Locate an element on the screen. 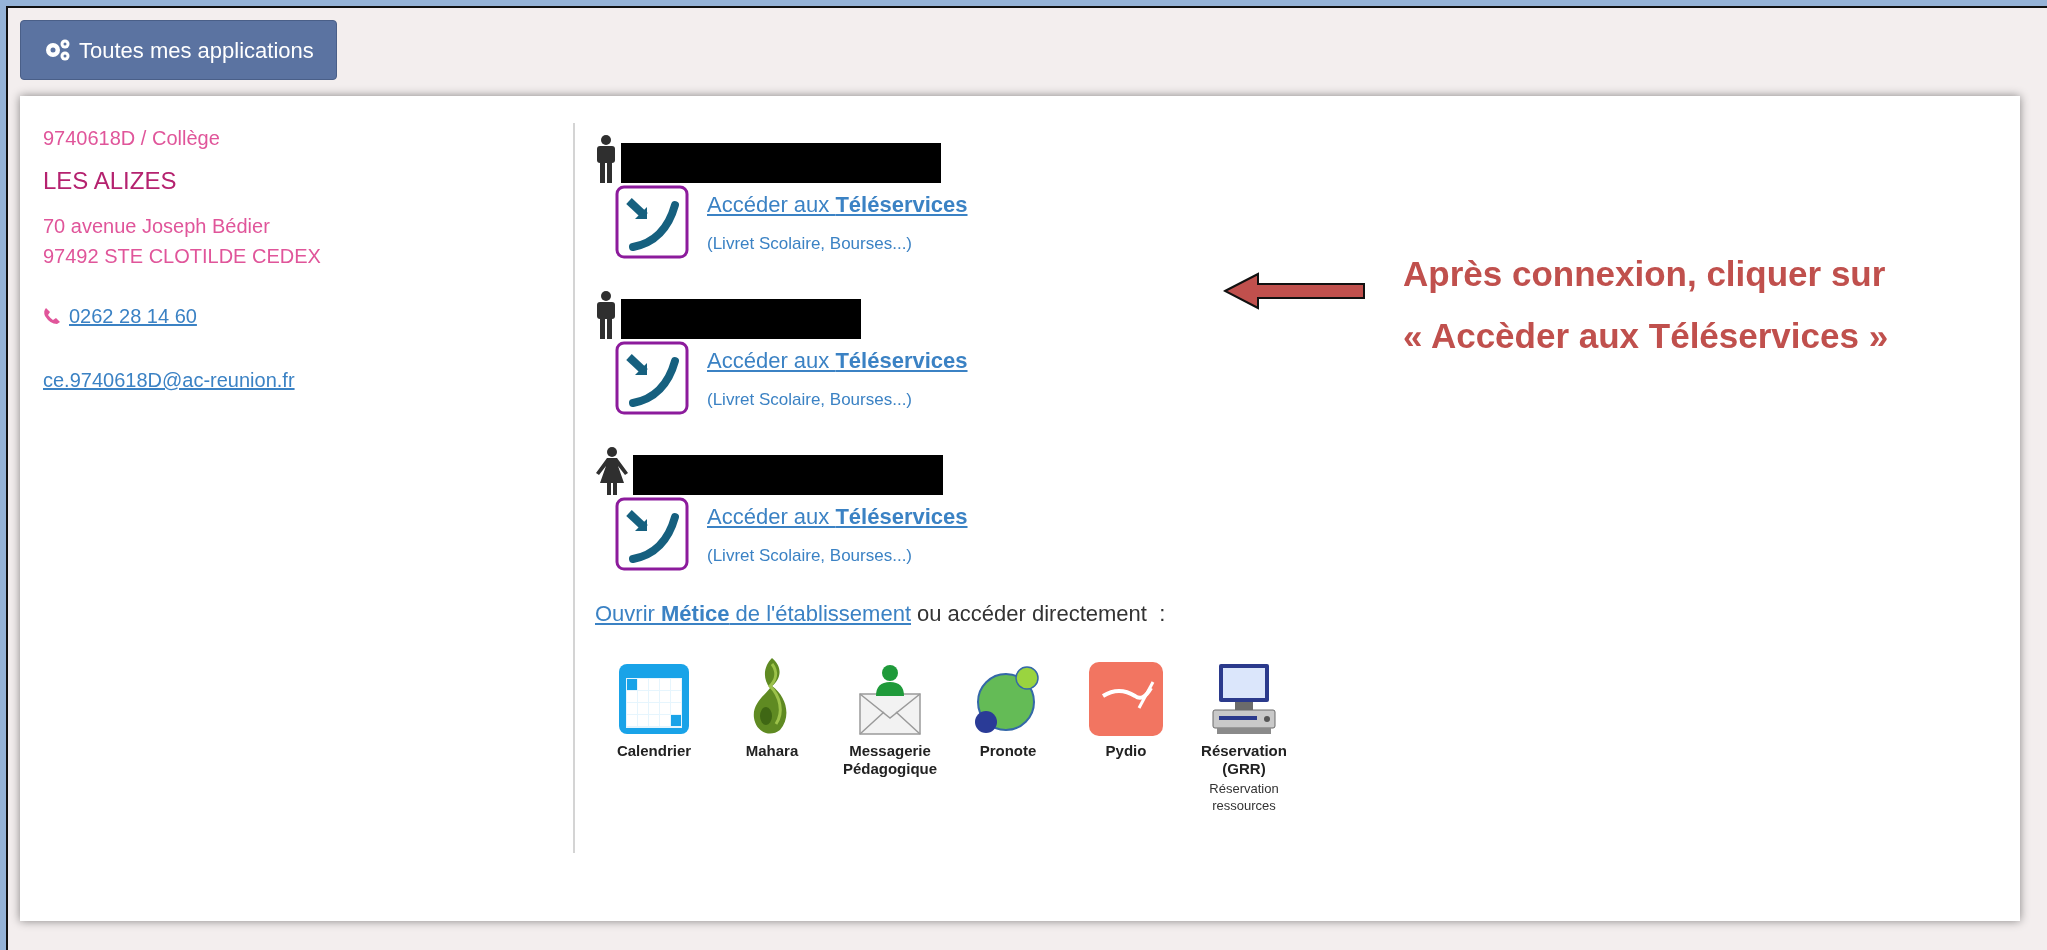 The height and width of the screenshot is (950, 2047). app-label: Réservation (GRR) is located at coordinates (1244, 760).